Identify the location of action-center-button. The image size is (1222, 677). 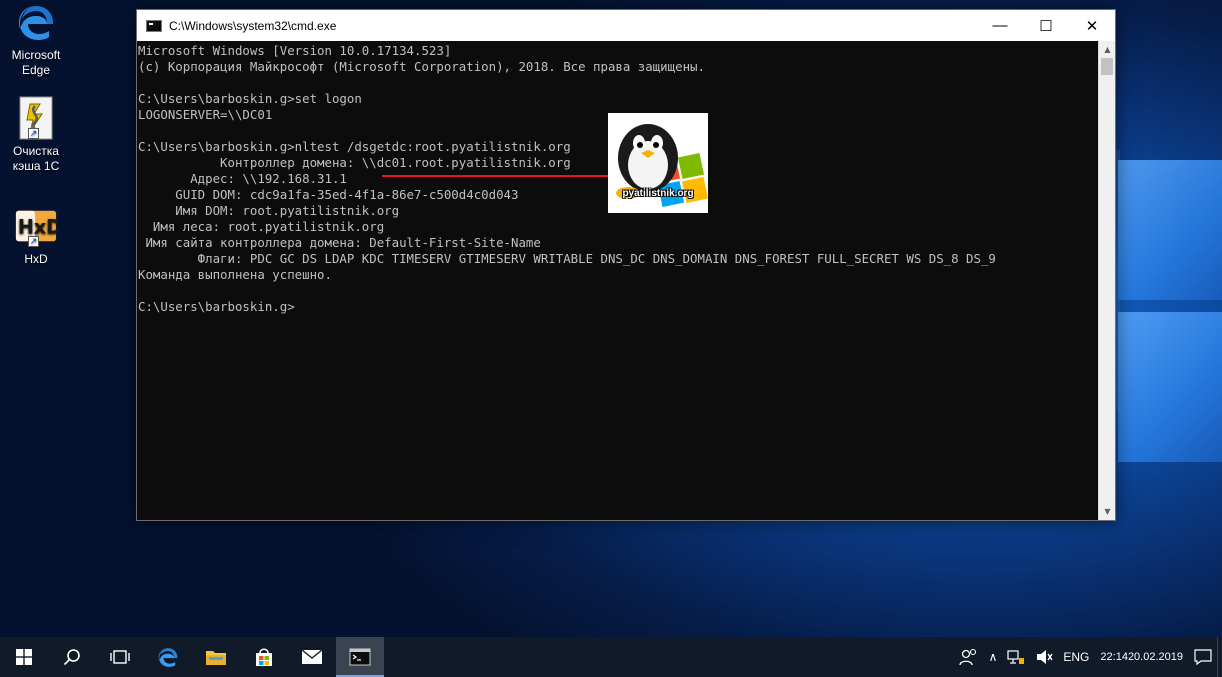
(1203, 657).